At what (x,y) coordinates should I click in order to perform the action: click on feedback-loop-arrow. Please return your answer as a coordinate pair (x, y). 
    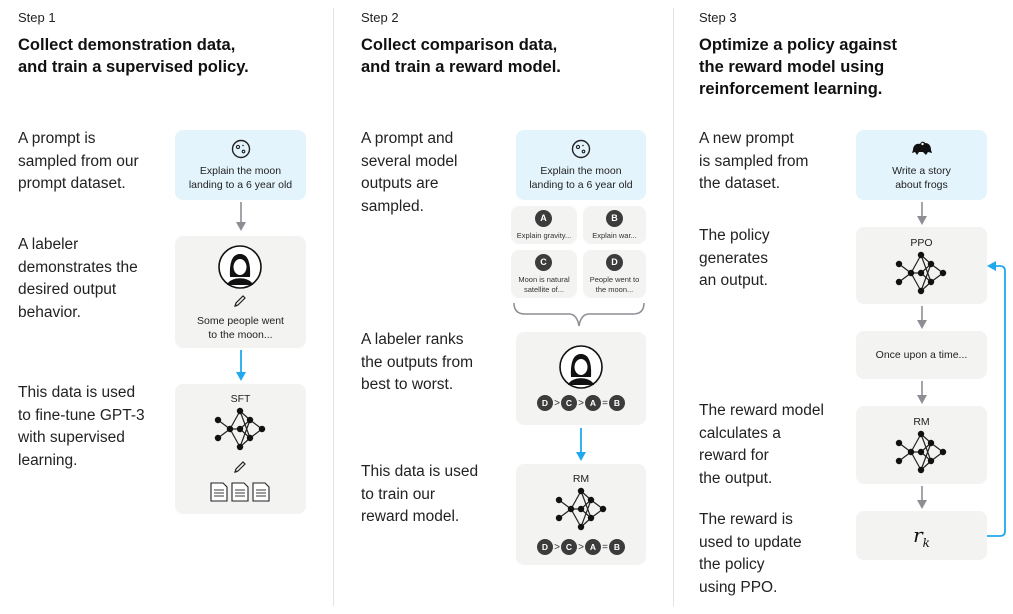
    Looking at the image, I should click on (996, 399).